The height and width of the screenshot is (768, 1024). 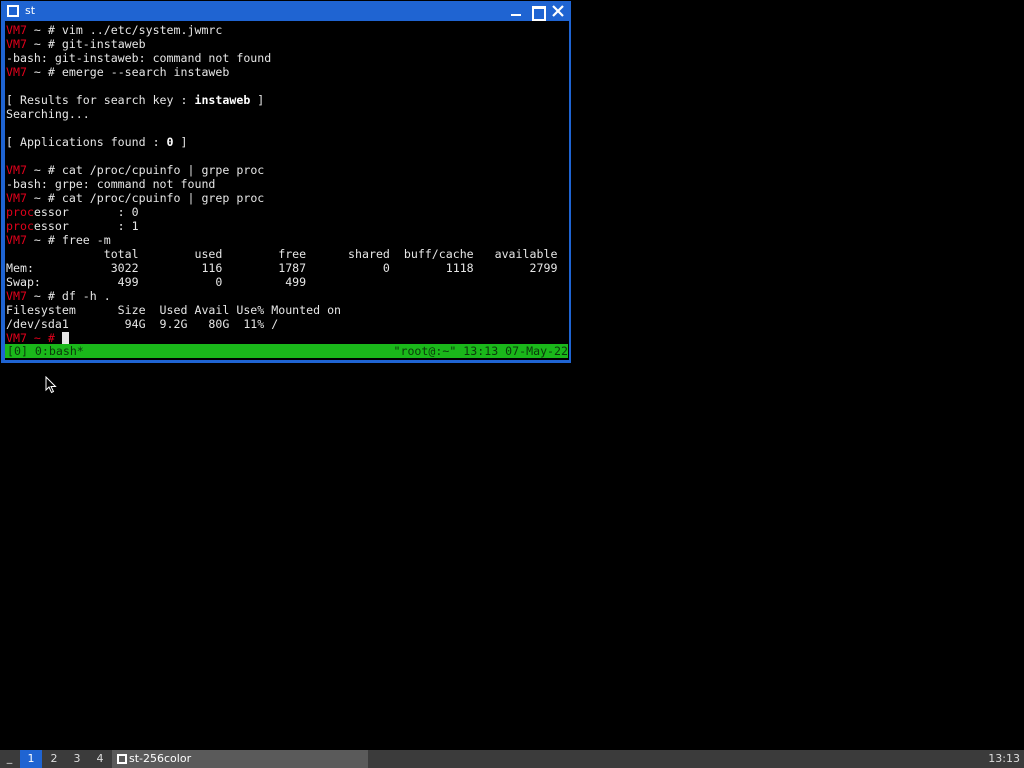 What do you see at coordinates (512, 759) in the screenshot?
I see `taskbar: _ 1 2 3 4 st-256color 13:13` at bounding box center [512, 759].